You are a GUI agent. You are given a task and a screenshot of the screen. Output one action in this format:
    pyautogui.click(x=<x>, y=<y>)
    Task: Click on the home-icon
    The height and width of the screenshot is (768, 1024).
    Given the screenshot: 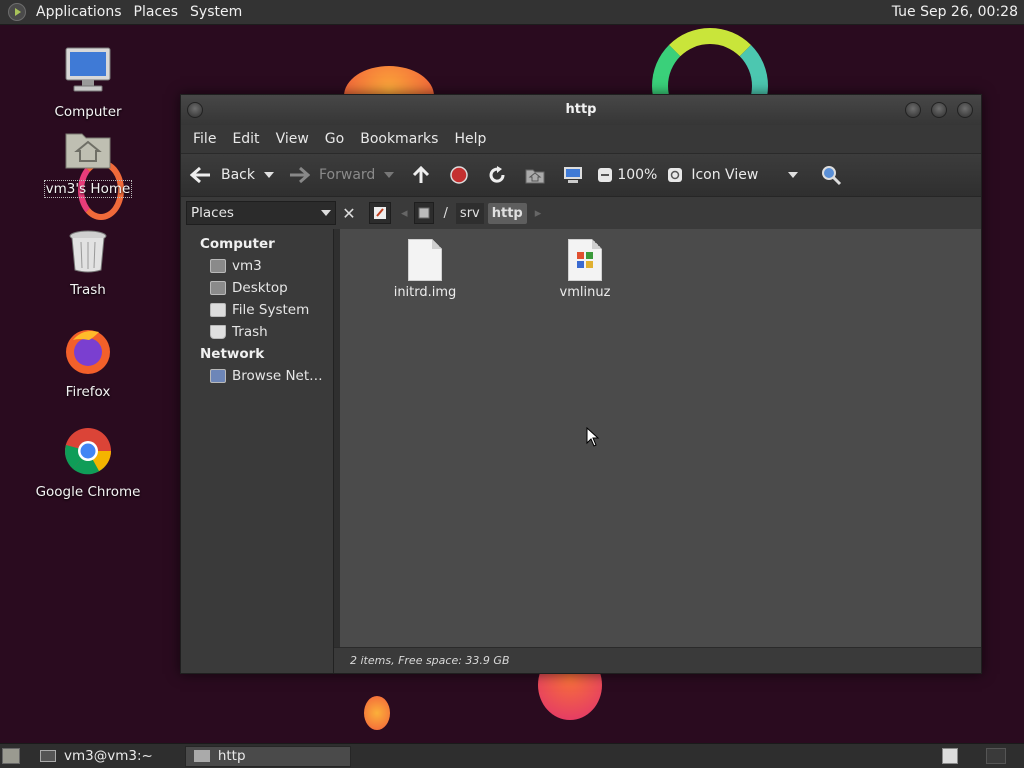 What is the action you would take?
    pyautogui.click(x=535, y=175)
    